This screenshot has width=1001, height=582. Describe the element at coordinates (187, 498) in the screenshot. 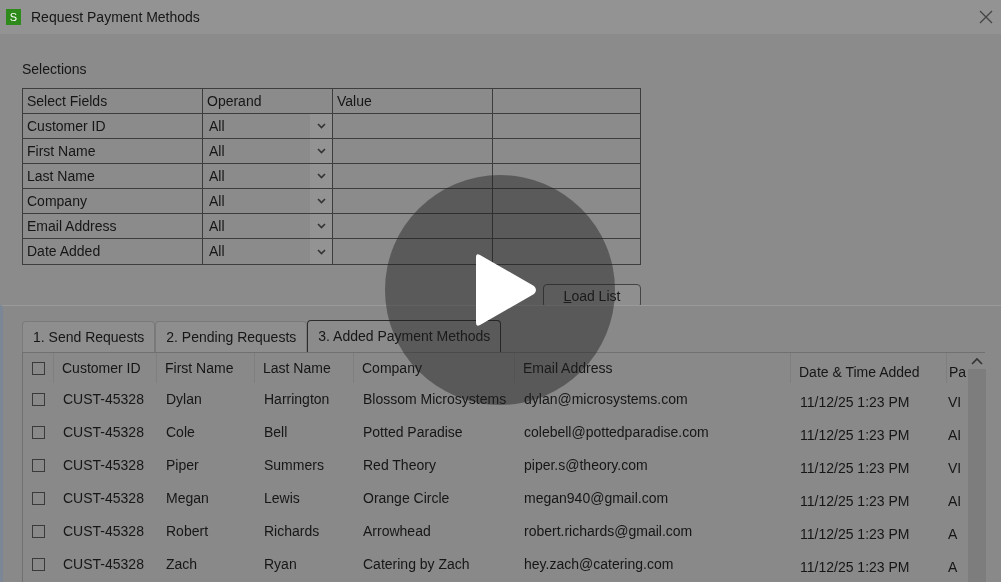

I see `table-cell-text: Megan` at that location.